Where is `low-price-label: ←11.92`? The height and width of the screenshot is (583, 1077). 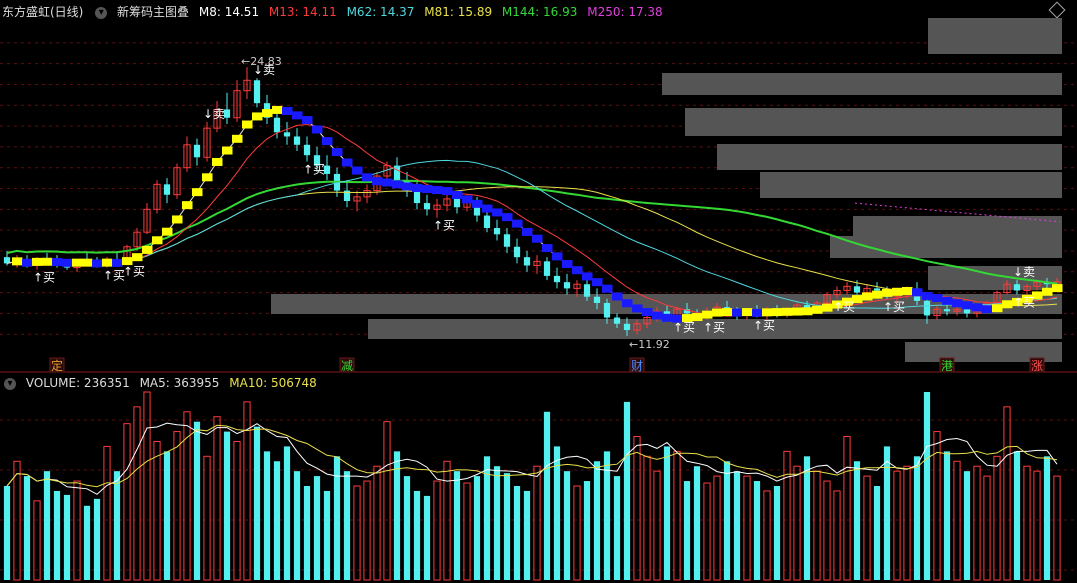
low-price-label: ←11.92 is located at coordinates (649, 344).